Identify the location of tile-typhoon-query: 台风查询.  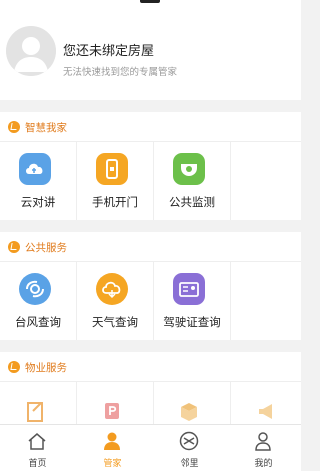
(38, 301).